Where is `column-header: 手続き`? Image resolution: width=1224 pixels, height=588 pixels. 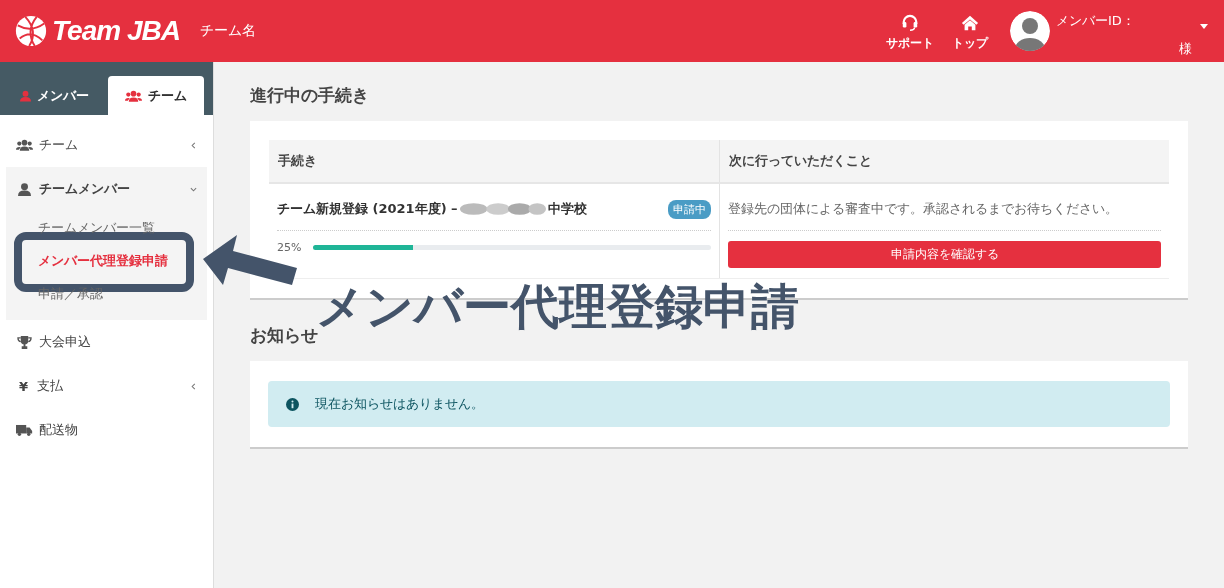
column-header: 手続き is located at coordinates (297, 160).